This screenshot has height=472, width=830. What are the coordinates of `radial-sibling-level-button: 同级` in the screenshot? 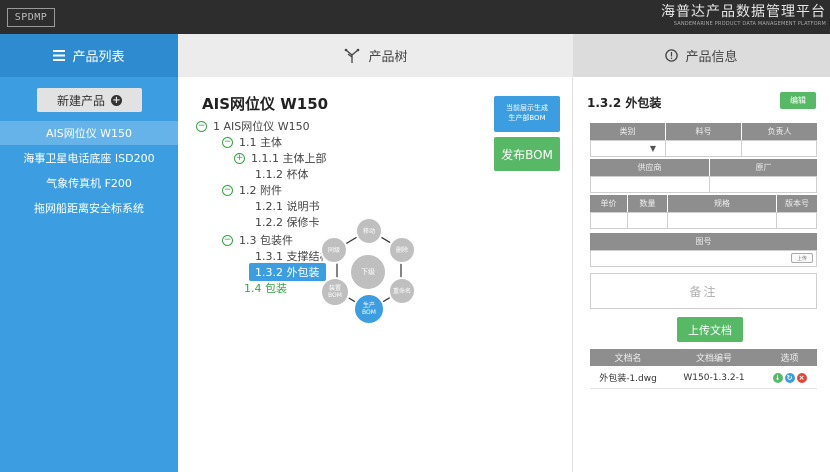 It's located at (334, 250).